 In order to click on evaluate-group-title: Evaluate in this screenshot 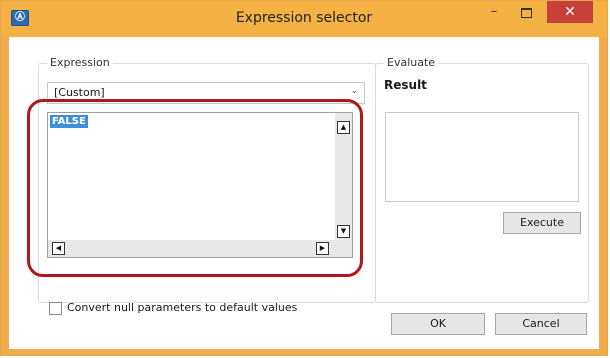, I will do `click(411, 62)`.